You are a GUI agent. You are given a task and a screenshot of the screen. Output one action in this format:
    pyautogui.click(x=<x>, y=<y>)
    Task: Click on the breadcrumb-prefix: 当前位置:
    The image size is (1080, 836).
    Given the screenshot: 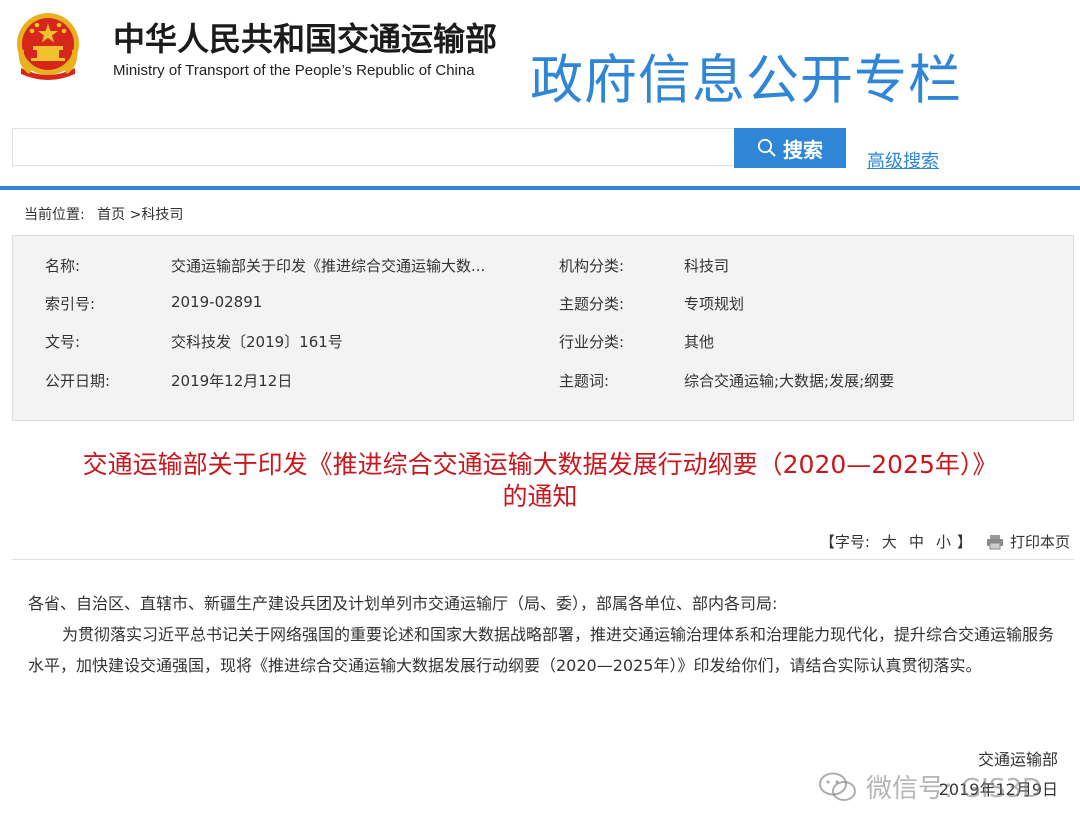 What is the action you would take?
    pyautogui.click(x=54, y=215)
    